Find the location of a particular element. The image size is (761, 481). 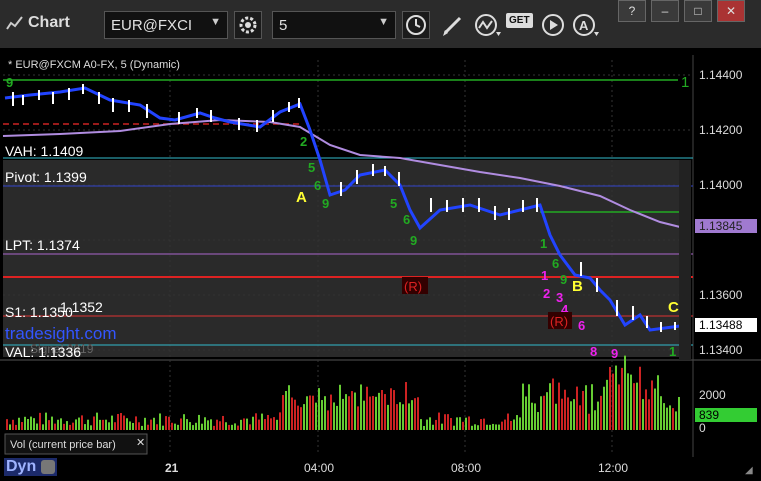

alert-a-icon: A is located at coordinates (586, 25).